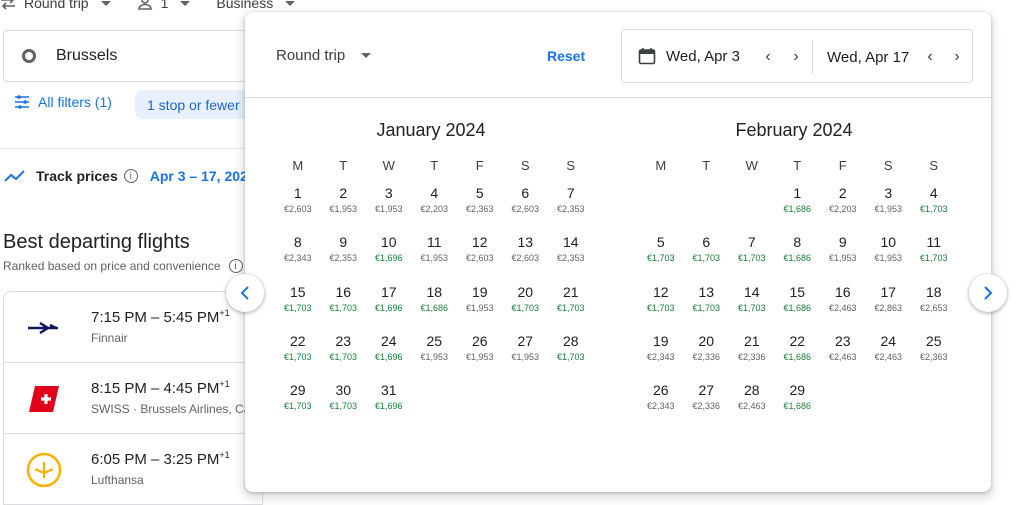 Image resolution: width=1024 pixels, height=505 pixels. What do you see at coordinates (435, 308) in the screenshot?
I see `calendar-day: 18 €1,686` at bounding box center [435, 308].